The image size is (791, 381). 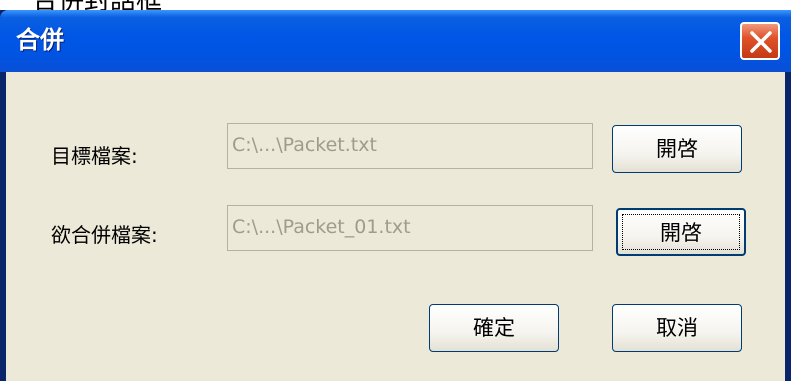 I want to click on merge-file-label: 欲合併檔案:, so click(x=104, y=235).